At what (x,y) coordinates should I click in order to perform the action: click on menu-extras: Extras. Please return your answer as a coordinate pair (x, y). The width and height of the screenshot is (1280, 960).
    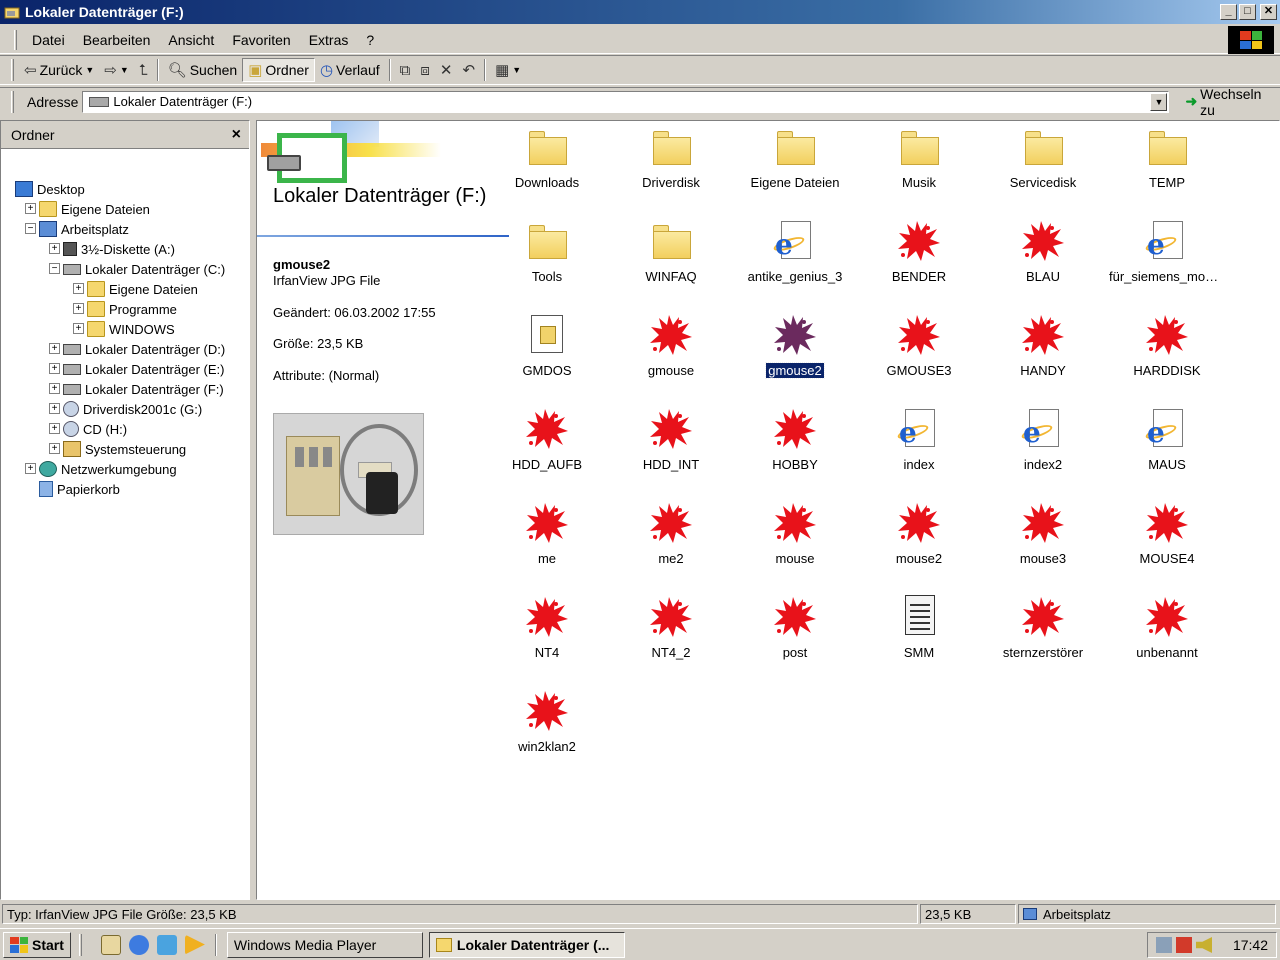
    Looking at the image, I should click on (329, 40).